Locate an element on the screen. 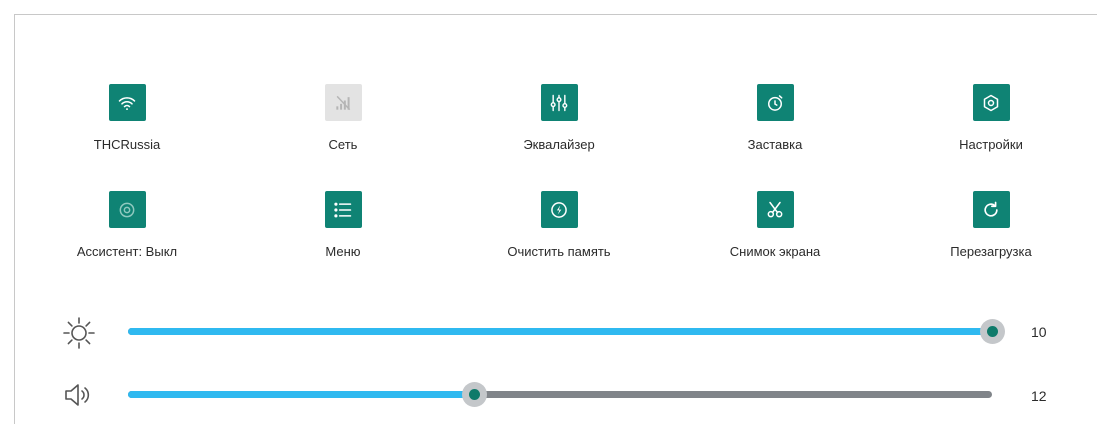 This screenshot has height=424, width=1097. restart-icon is located at coordinates (991, 209).